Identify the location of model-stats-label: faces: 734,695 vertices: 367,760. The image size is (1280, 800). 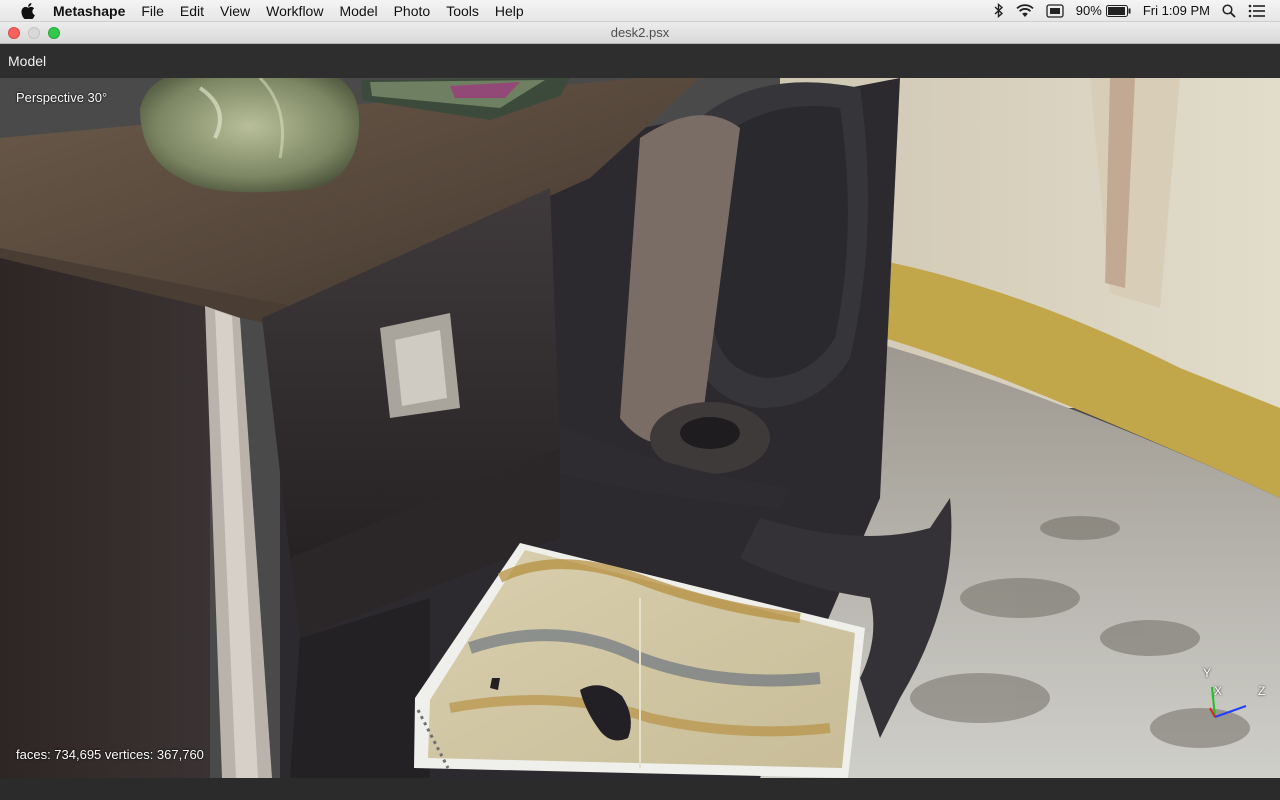
(110, 754).